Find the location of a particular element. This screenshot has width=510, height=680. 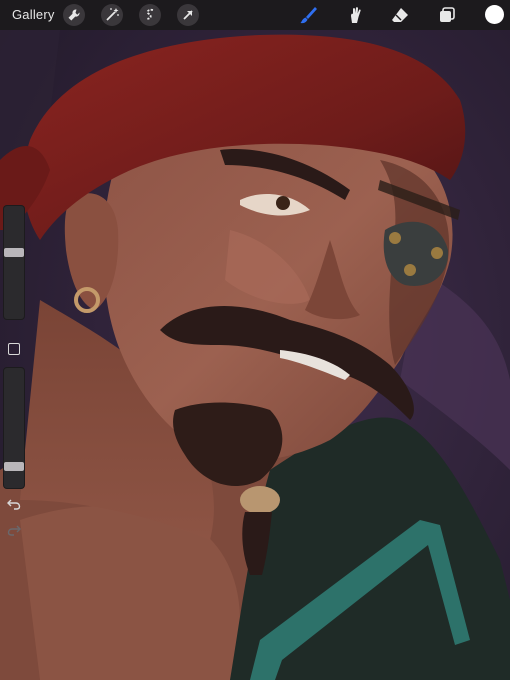

transform-arrow-icon is located at coordinates (188, 15).